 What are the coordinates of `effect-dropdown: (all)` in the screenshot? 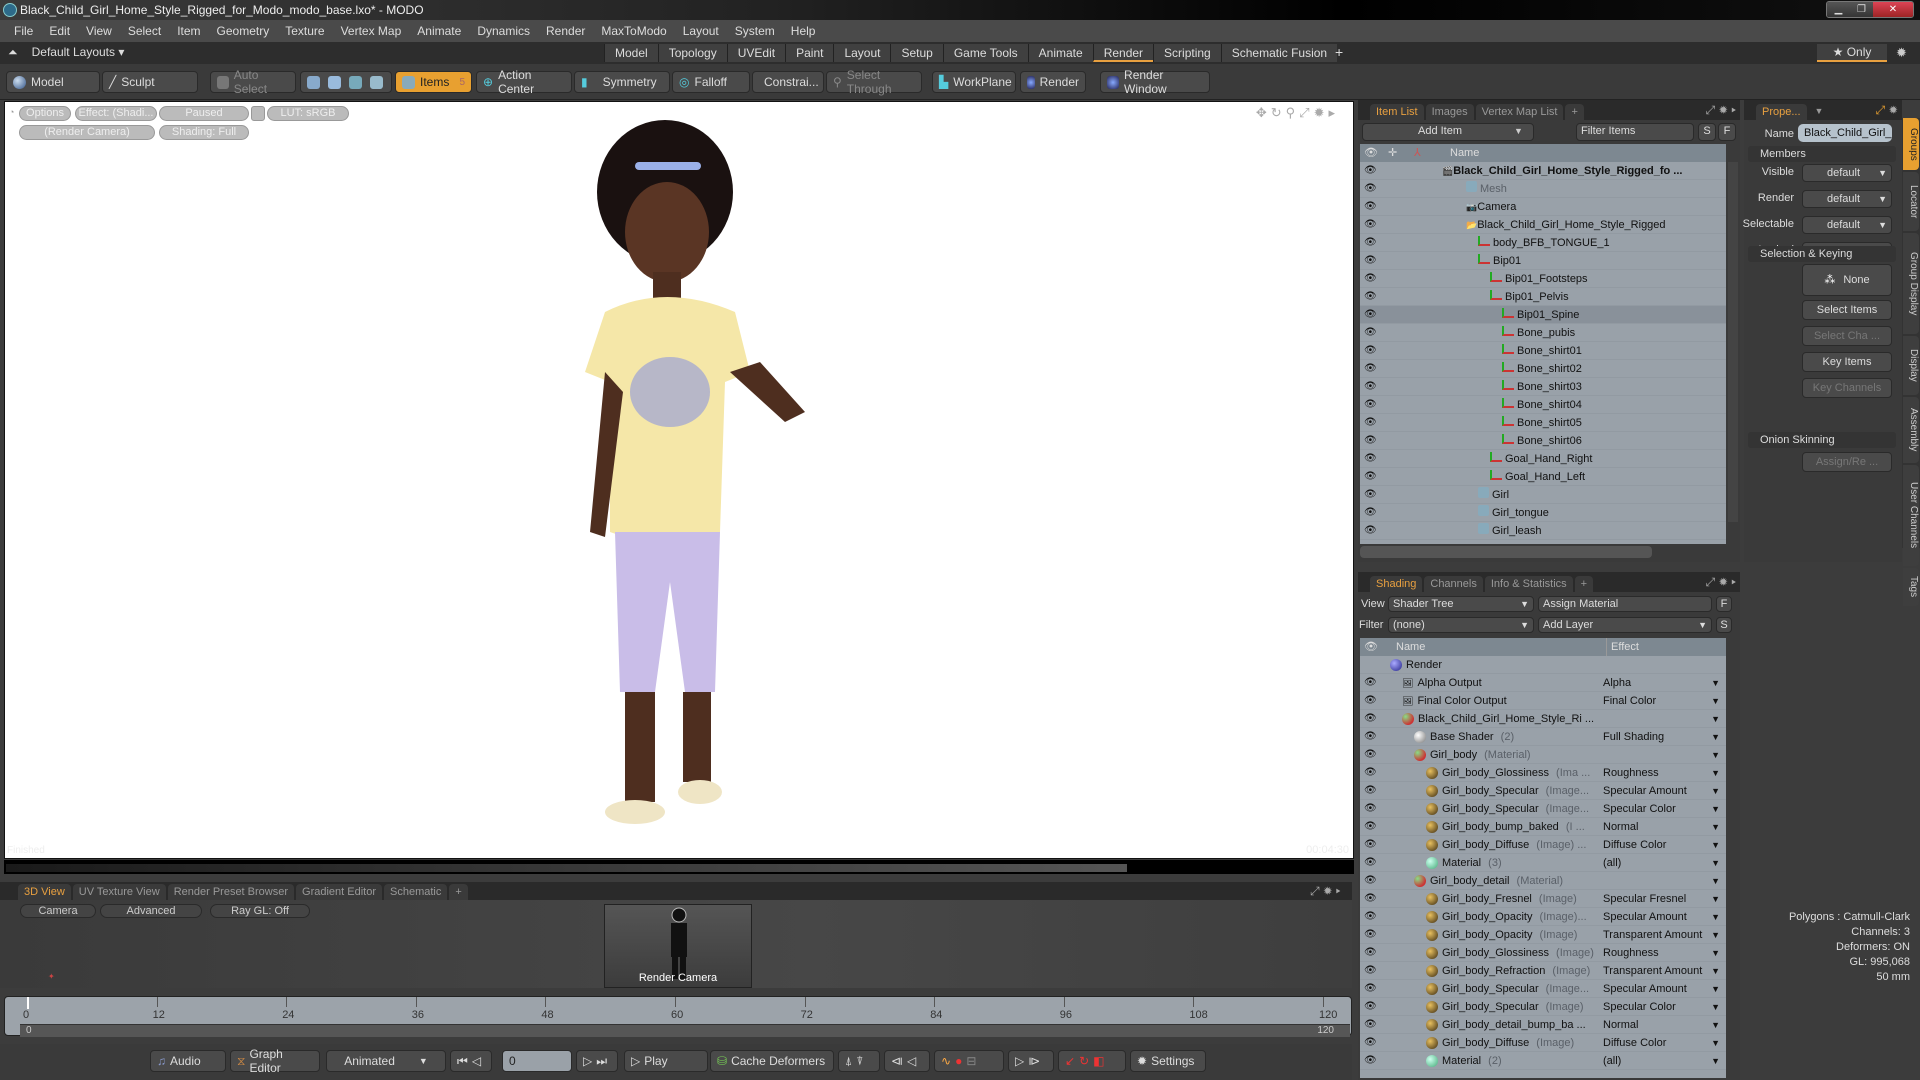 It's located at (1612, 1061).